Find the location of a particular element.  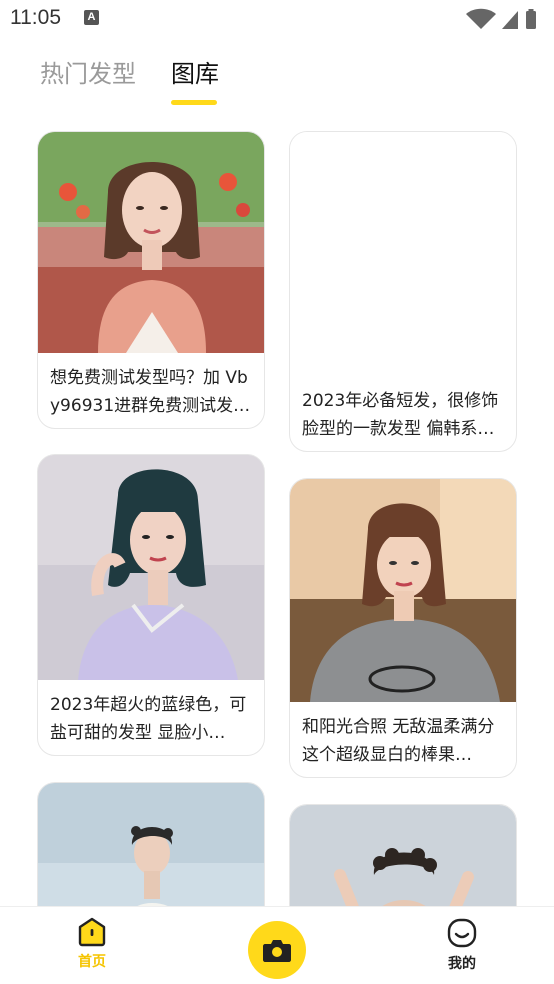

nav-me-label: 我的 is located at coordinates (462, 964).